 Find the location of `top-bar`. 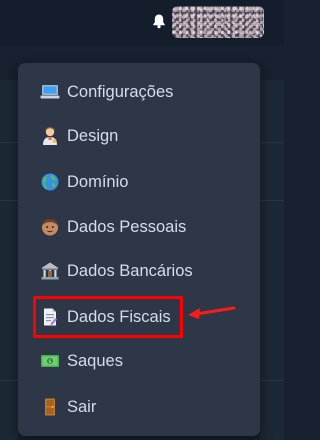

top-bar is located at coordinates (142, 22).